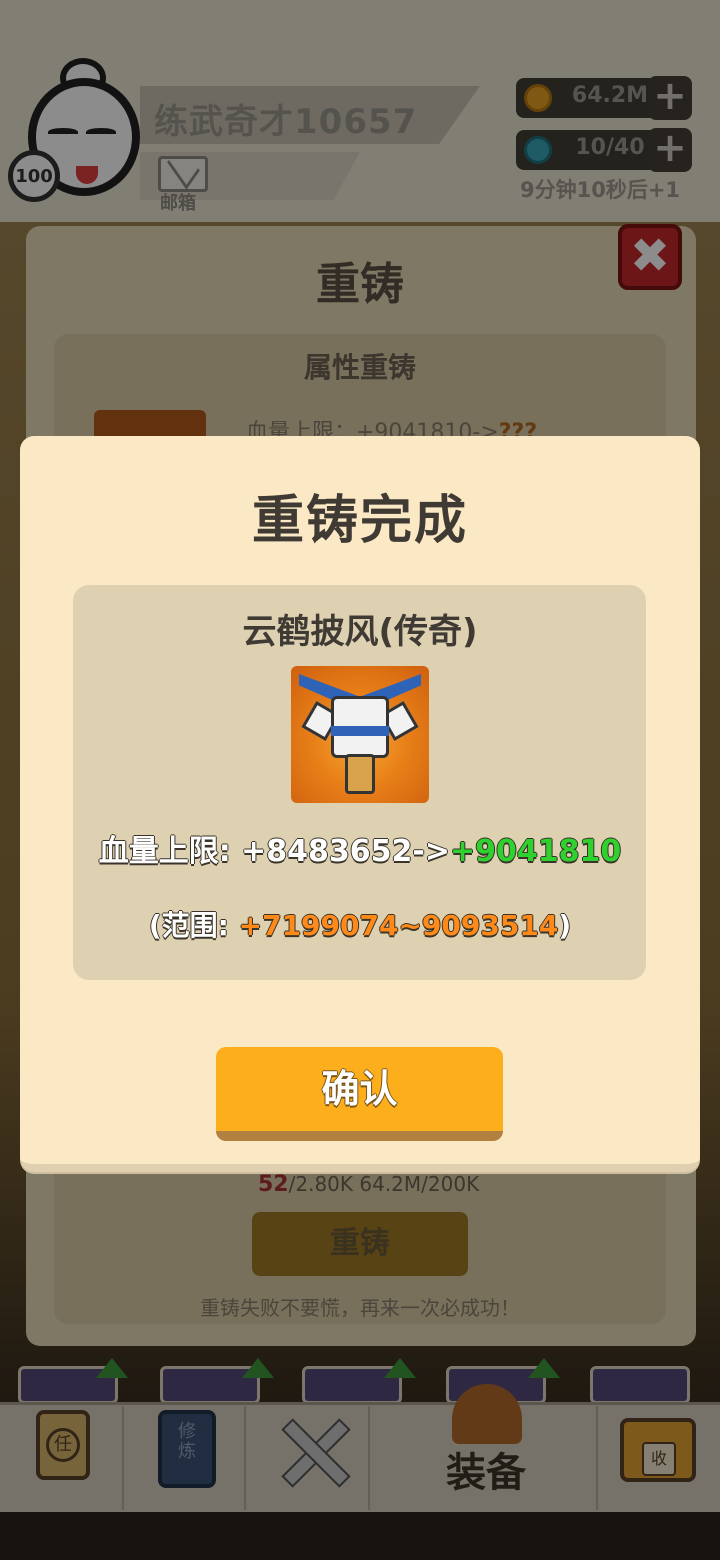  Describe the element at coordinates (360, 774) in the screenshot. I see `cape-belt` at that location.